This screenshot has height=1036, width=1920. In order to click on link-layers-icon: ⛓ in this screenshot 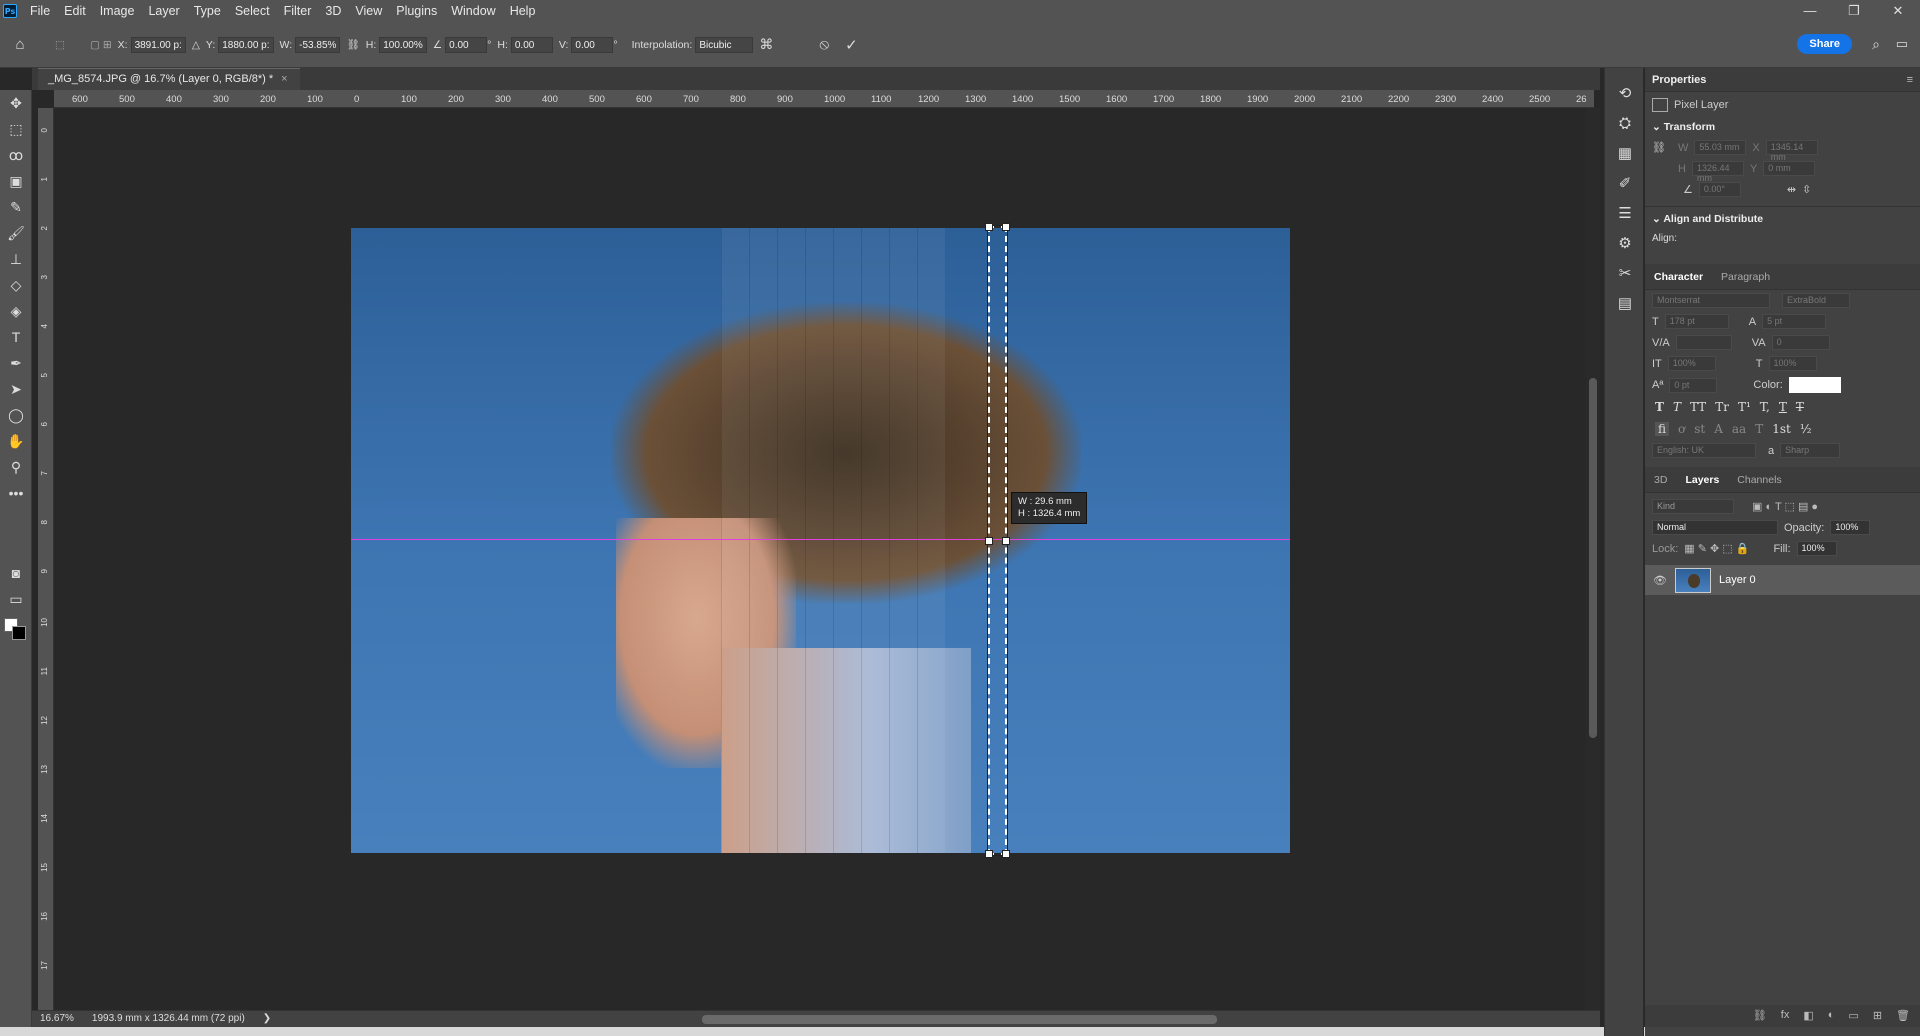, I will do `click(1760, 1016)`.